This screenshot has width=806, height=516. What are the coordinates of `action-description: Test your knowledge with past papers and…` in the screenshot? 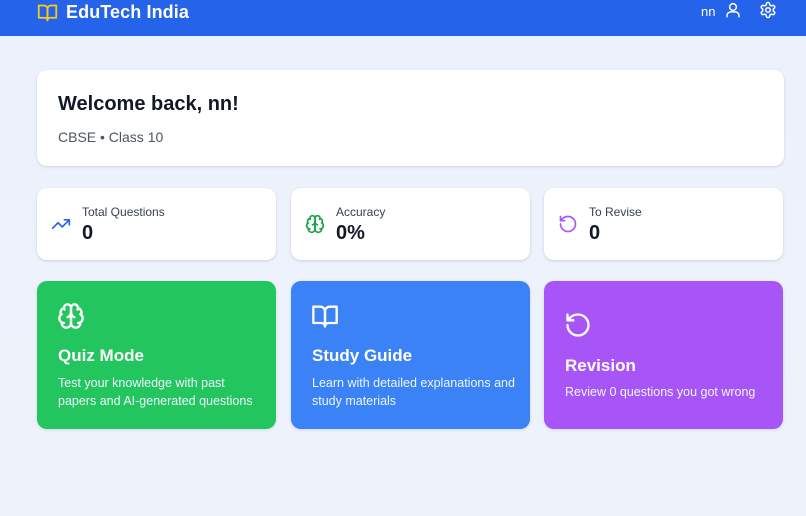 It's located at (155, 392).